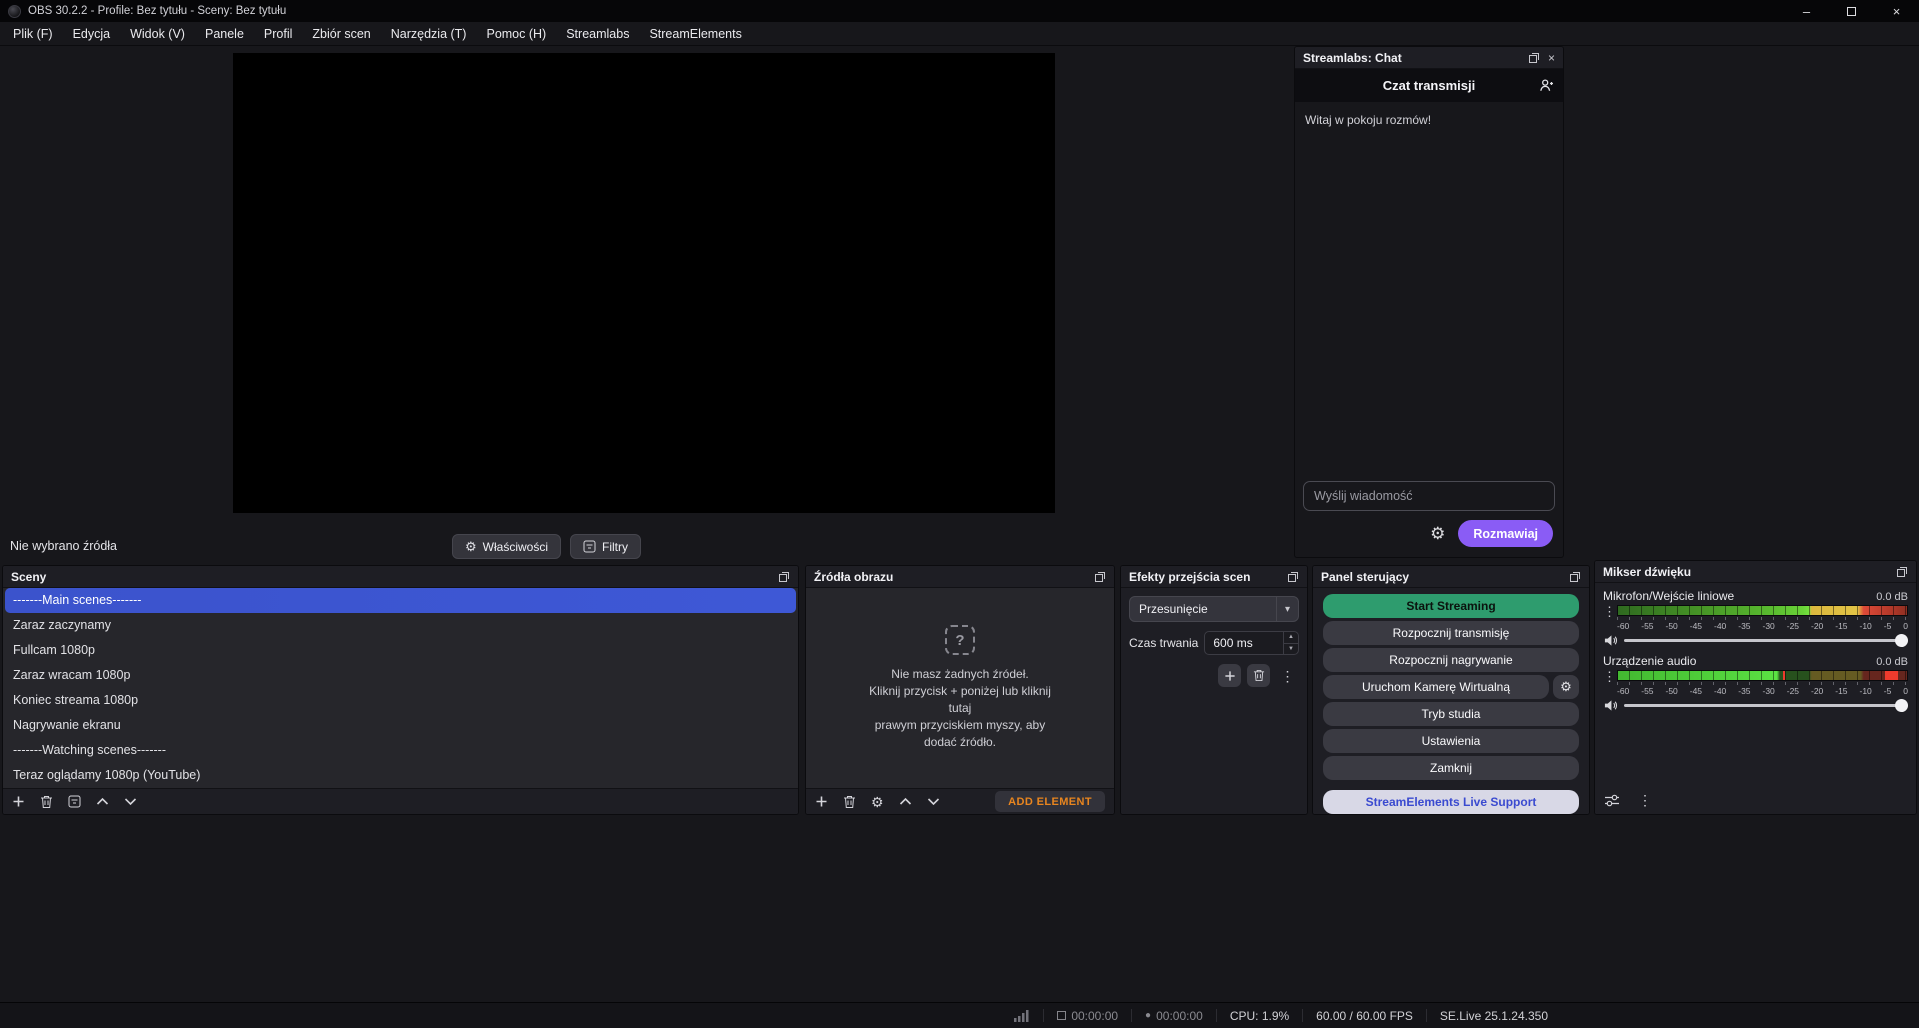 This screenshot has height=1028, width=1919. I want to click on chat-send-button: Rozmawiaj, so click(1505, 533).